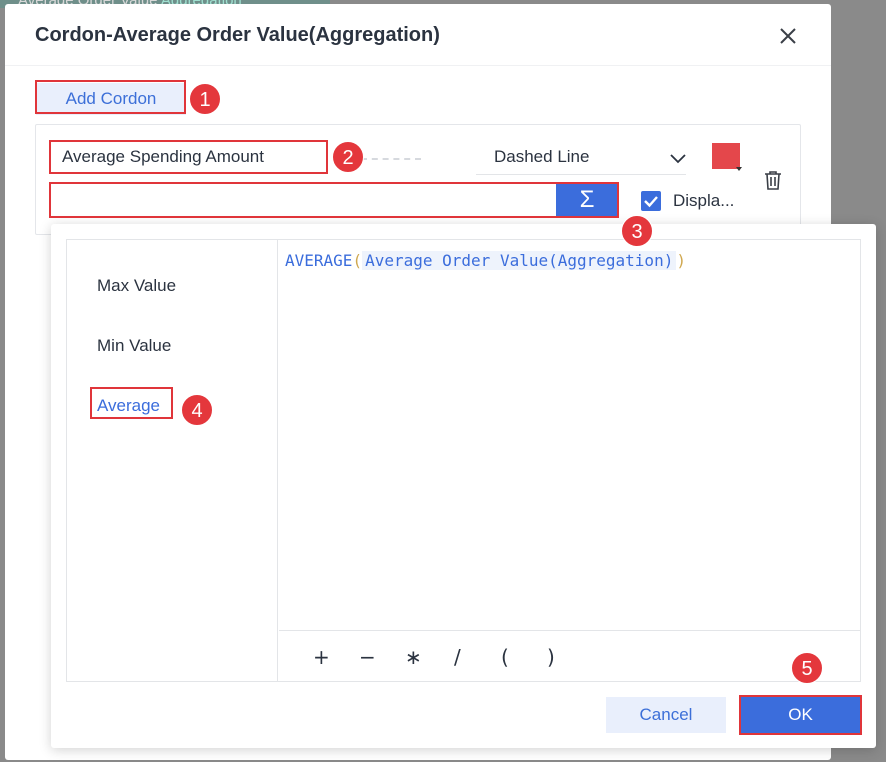 The width and height of the screenshot is (886, 762). Describe the element at coordinates (334, 200) in the screenshot. I see `annotation-box-formula` at that location.